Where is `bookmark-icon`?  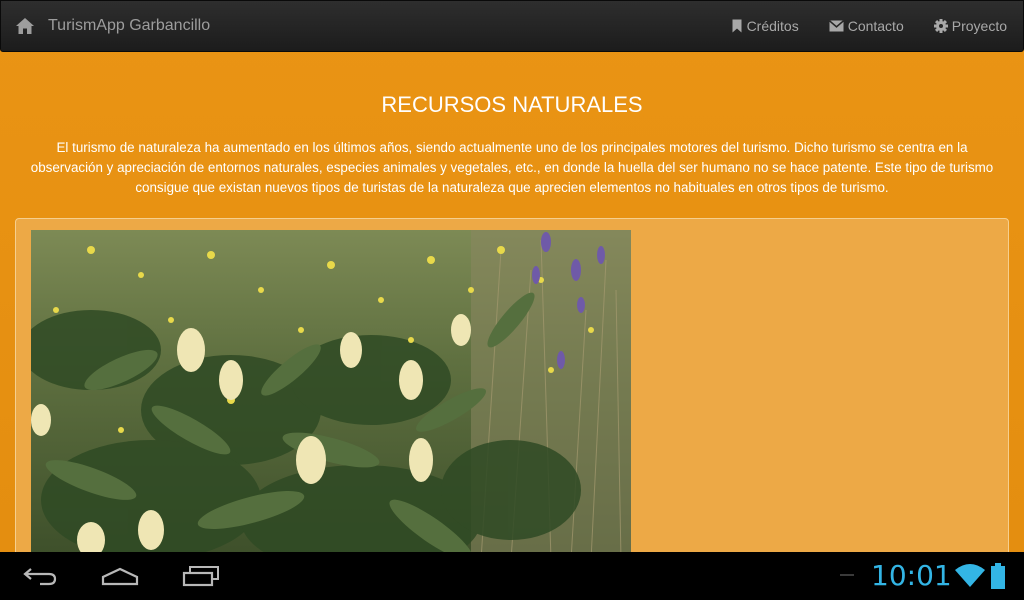
bookmark-icon is located at coordinates (737, 26).